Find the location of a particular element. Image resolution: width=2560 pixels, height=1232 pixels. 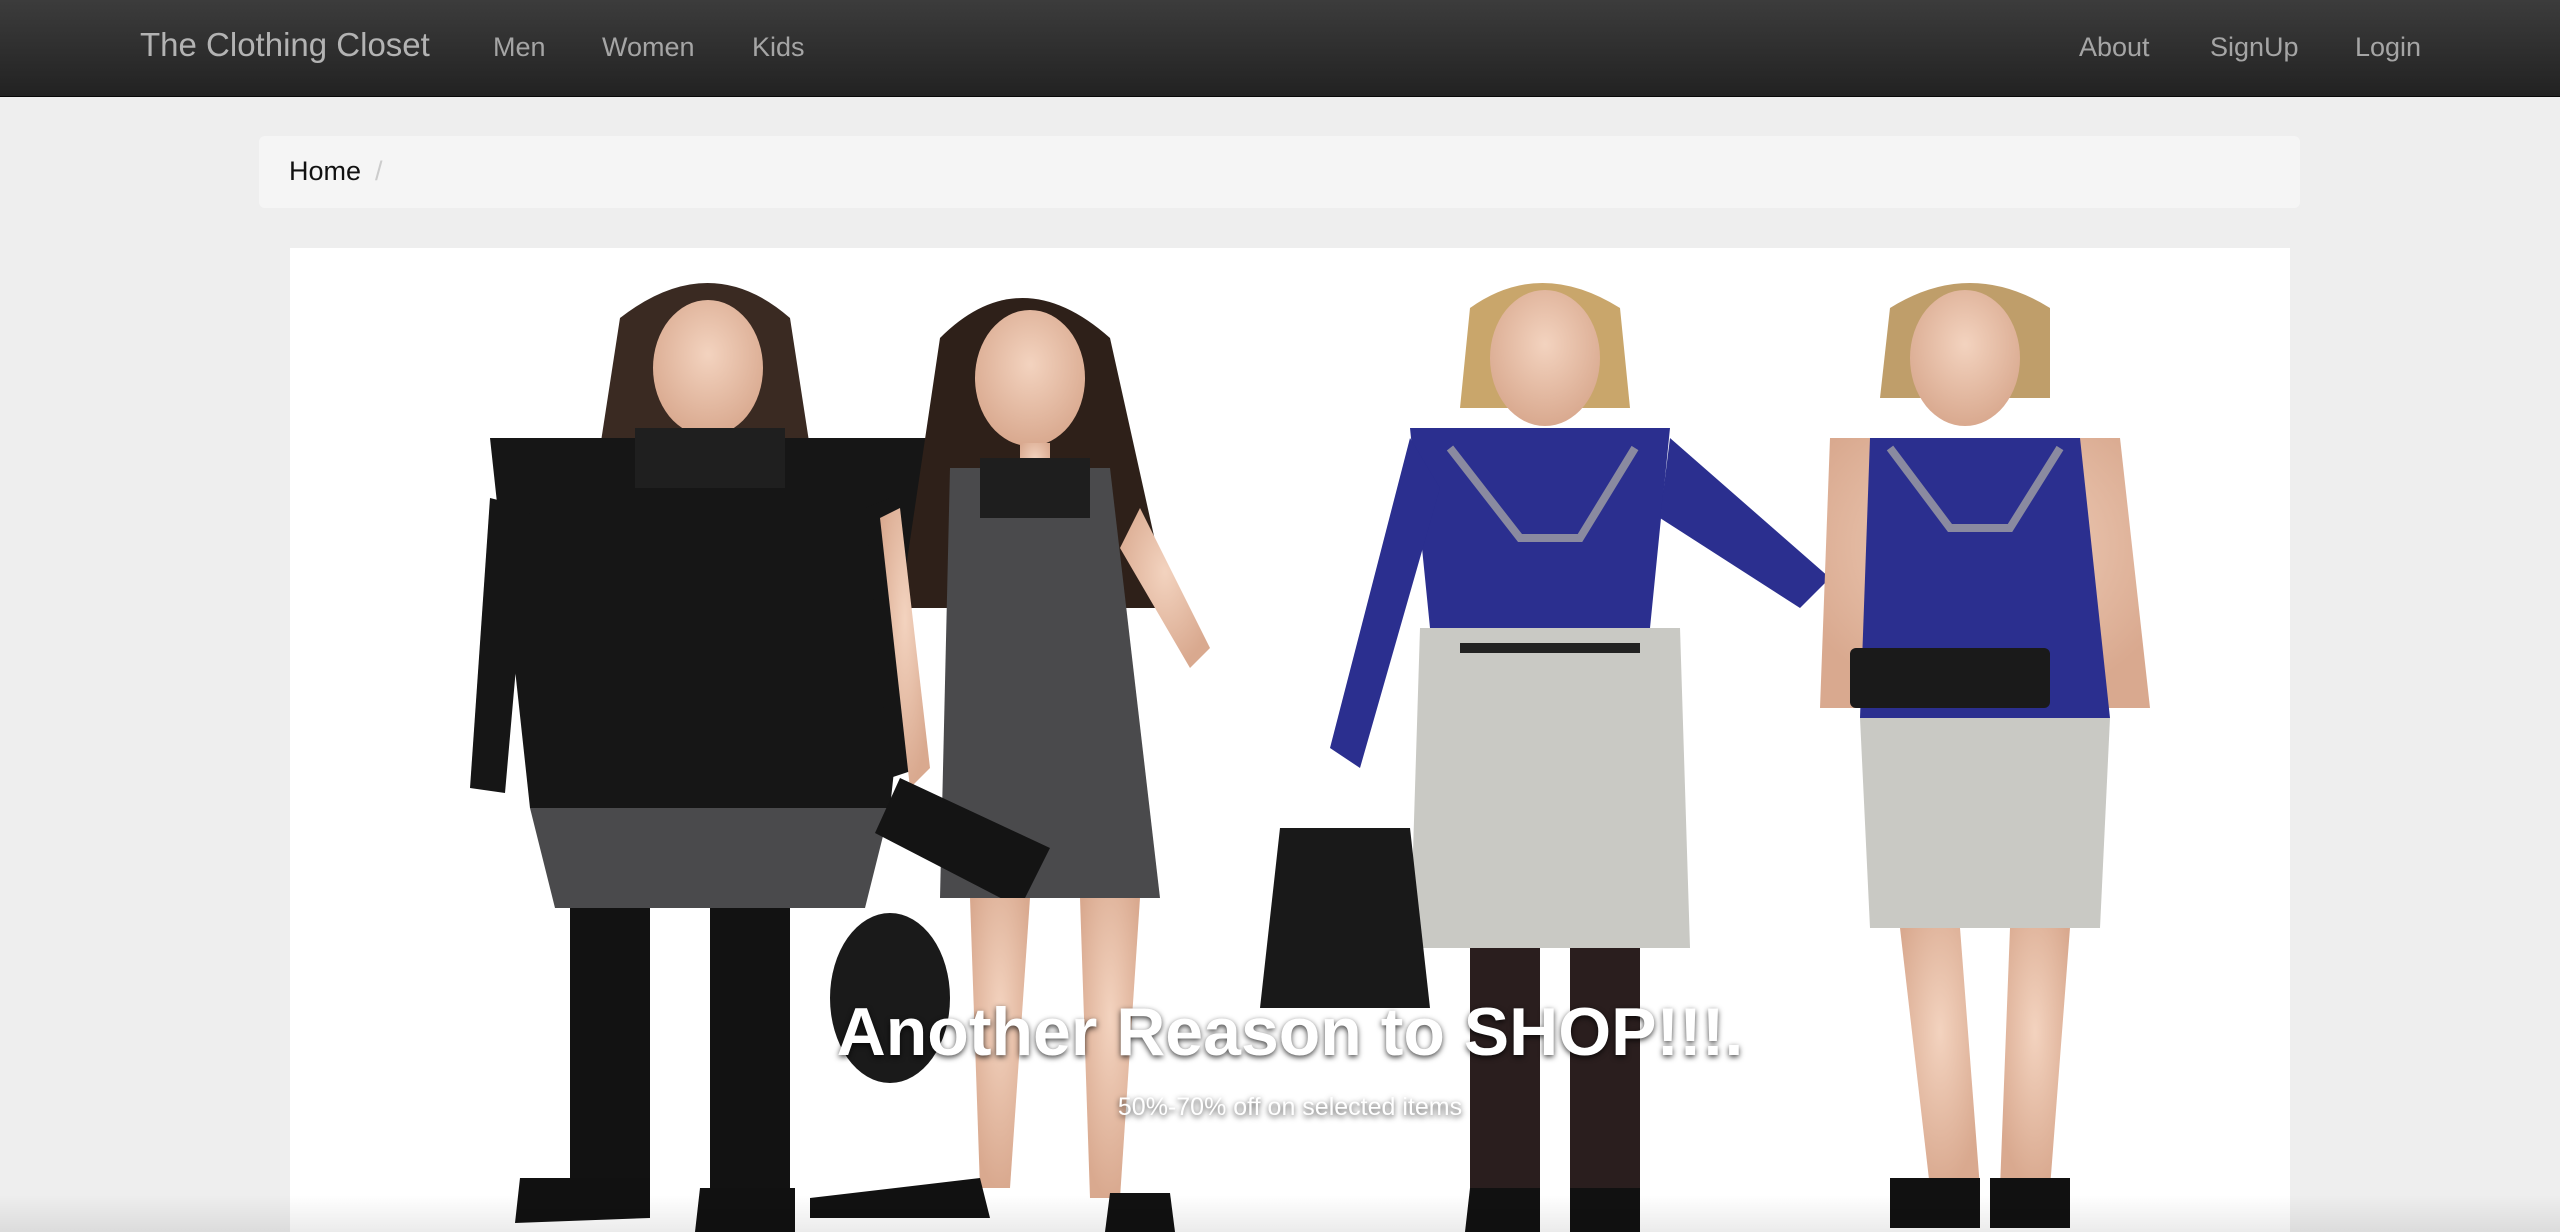

carousel-caption-text: 50%-70% off on selected items is located at coordinates (1290, 1107).